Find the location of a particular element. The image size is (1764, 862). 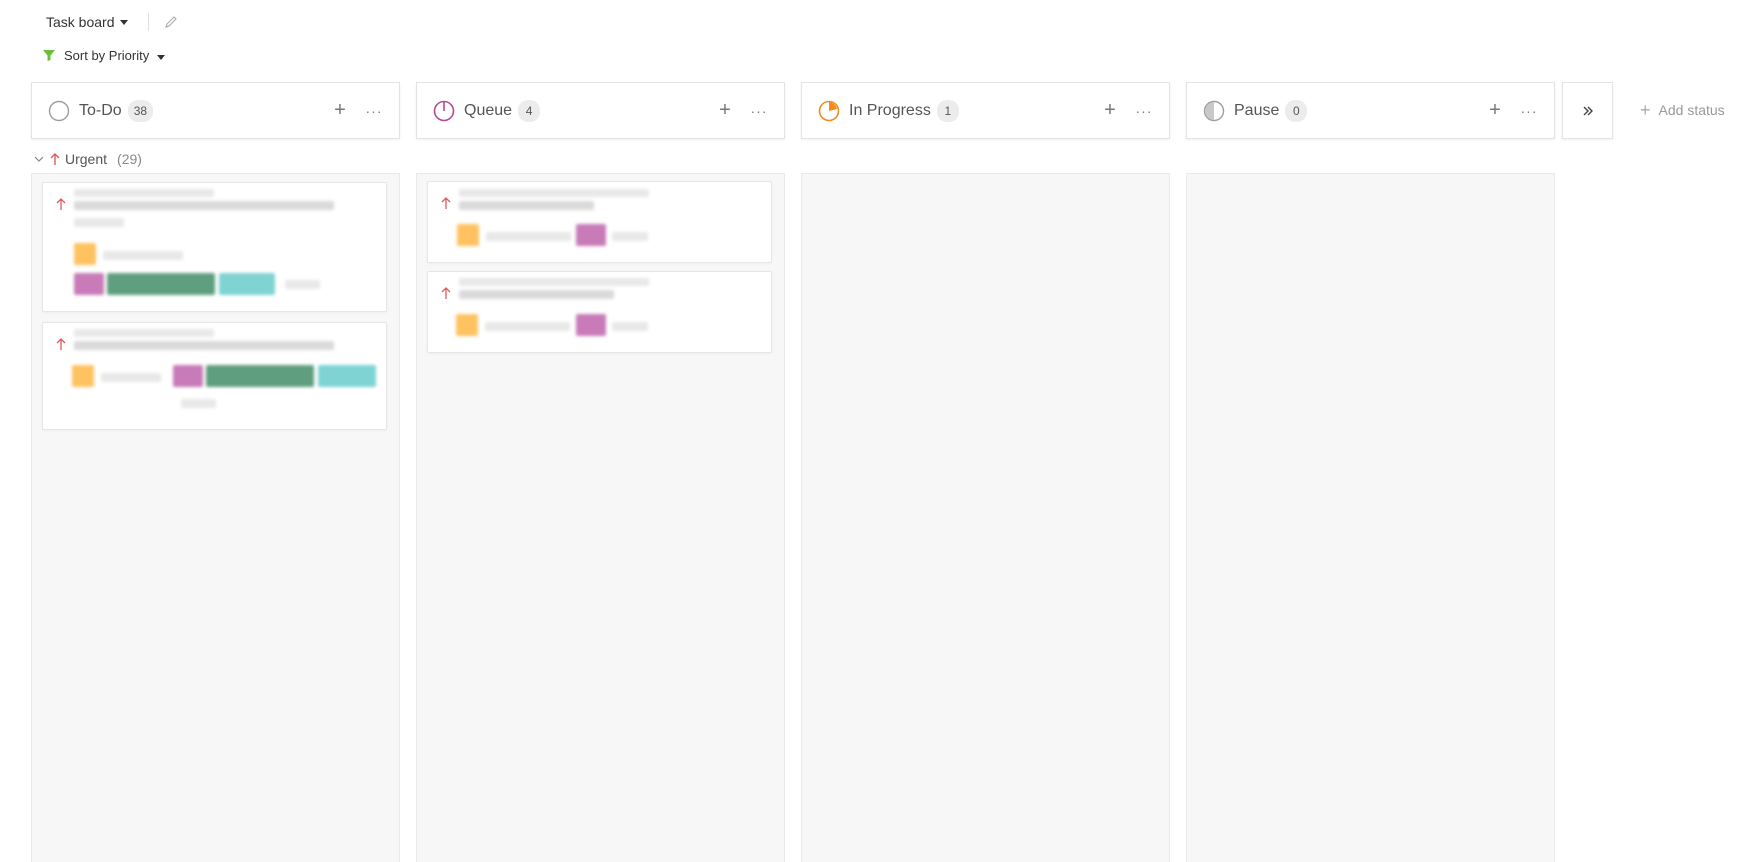

status-in-progress-icon is located at coordinates (829, 110).